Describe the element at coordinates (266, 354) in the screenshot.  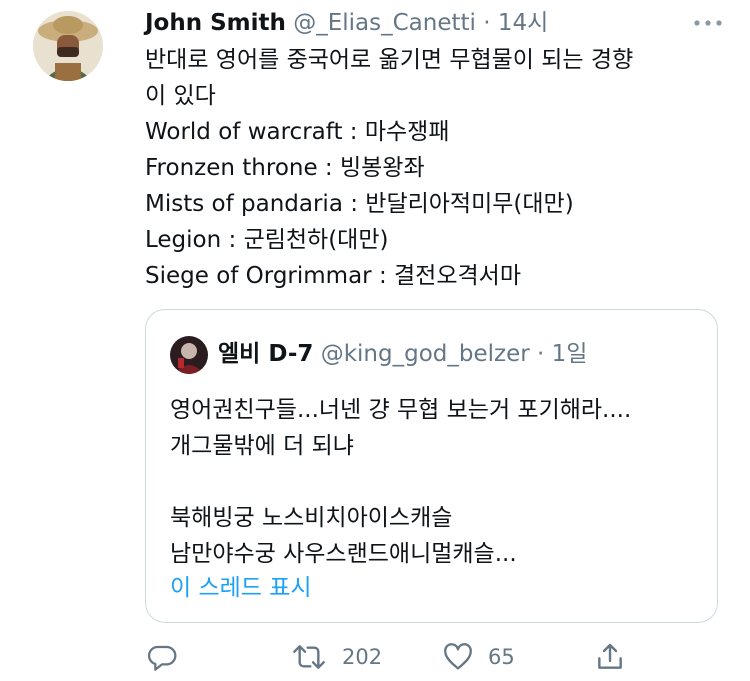
I see `quoted-author-name: 엘비 D-7` at that location.